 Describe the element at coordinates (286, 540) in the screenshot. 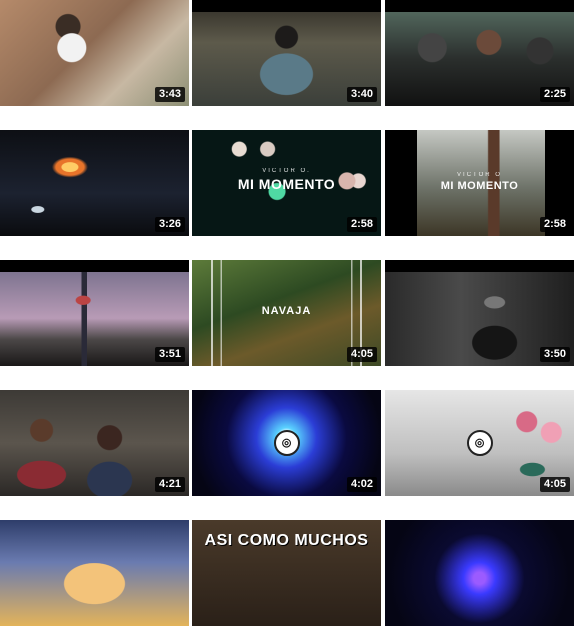

I see `video-title-overlay: ASI COMO MUCHOS` at that location.